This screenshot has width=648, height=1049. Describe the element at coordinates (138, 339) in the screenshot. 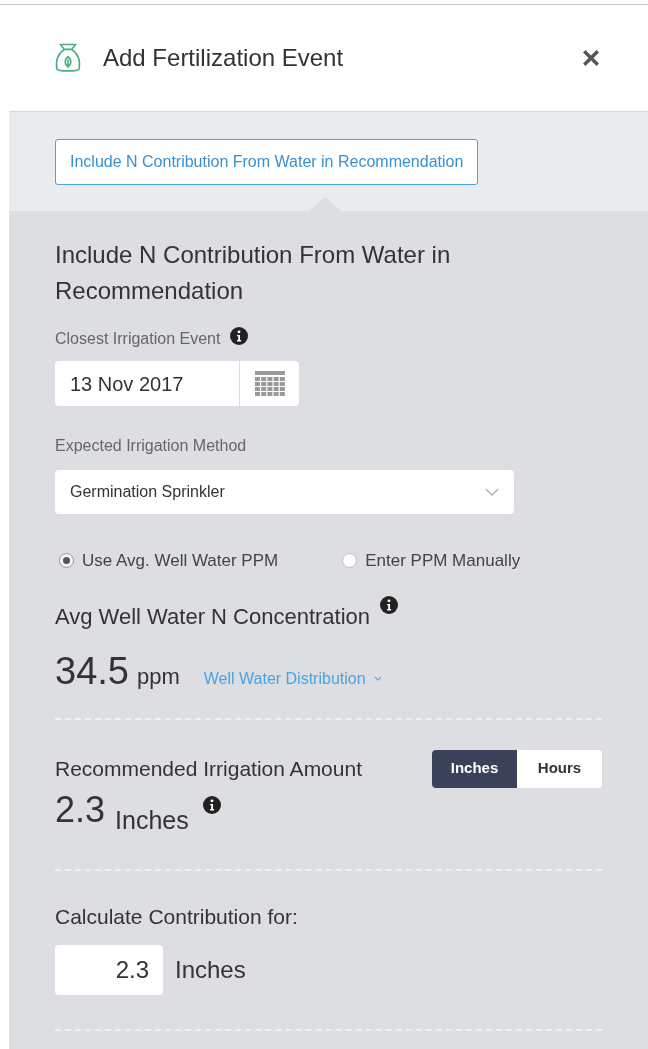

I see `field-label: Closest Irrigation Event` at that location.